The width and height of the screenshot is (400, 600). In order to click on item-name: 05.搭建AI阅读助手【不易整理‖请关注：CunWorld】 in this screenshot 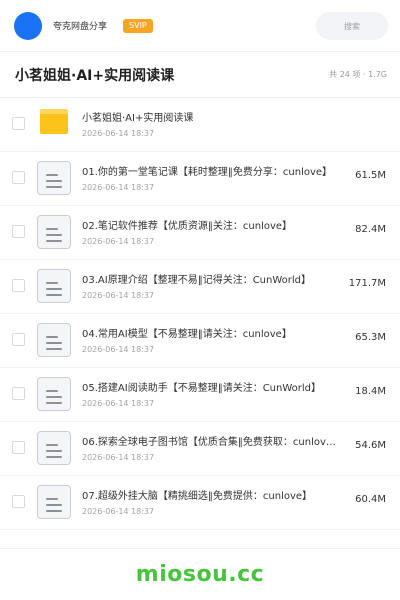, I will do `click(202, 388)`.